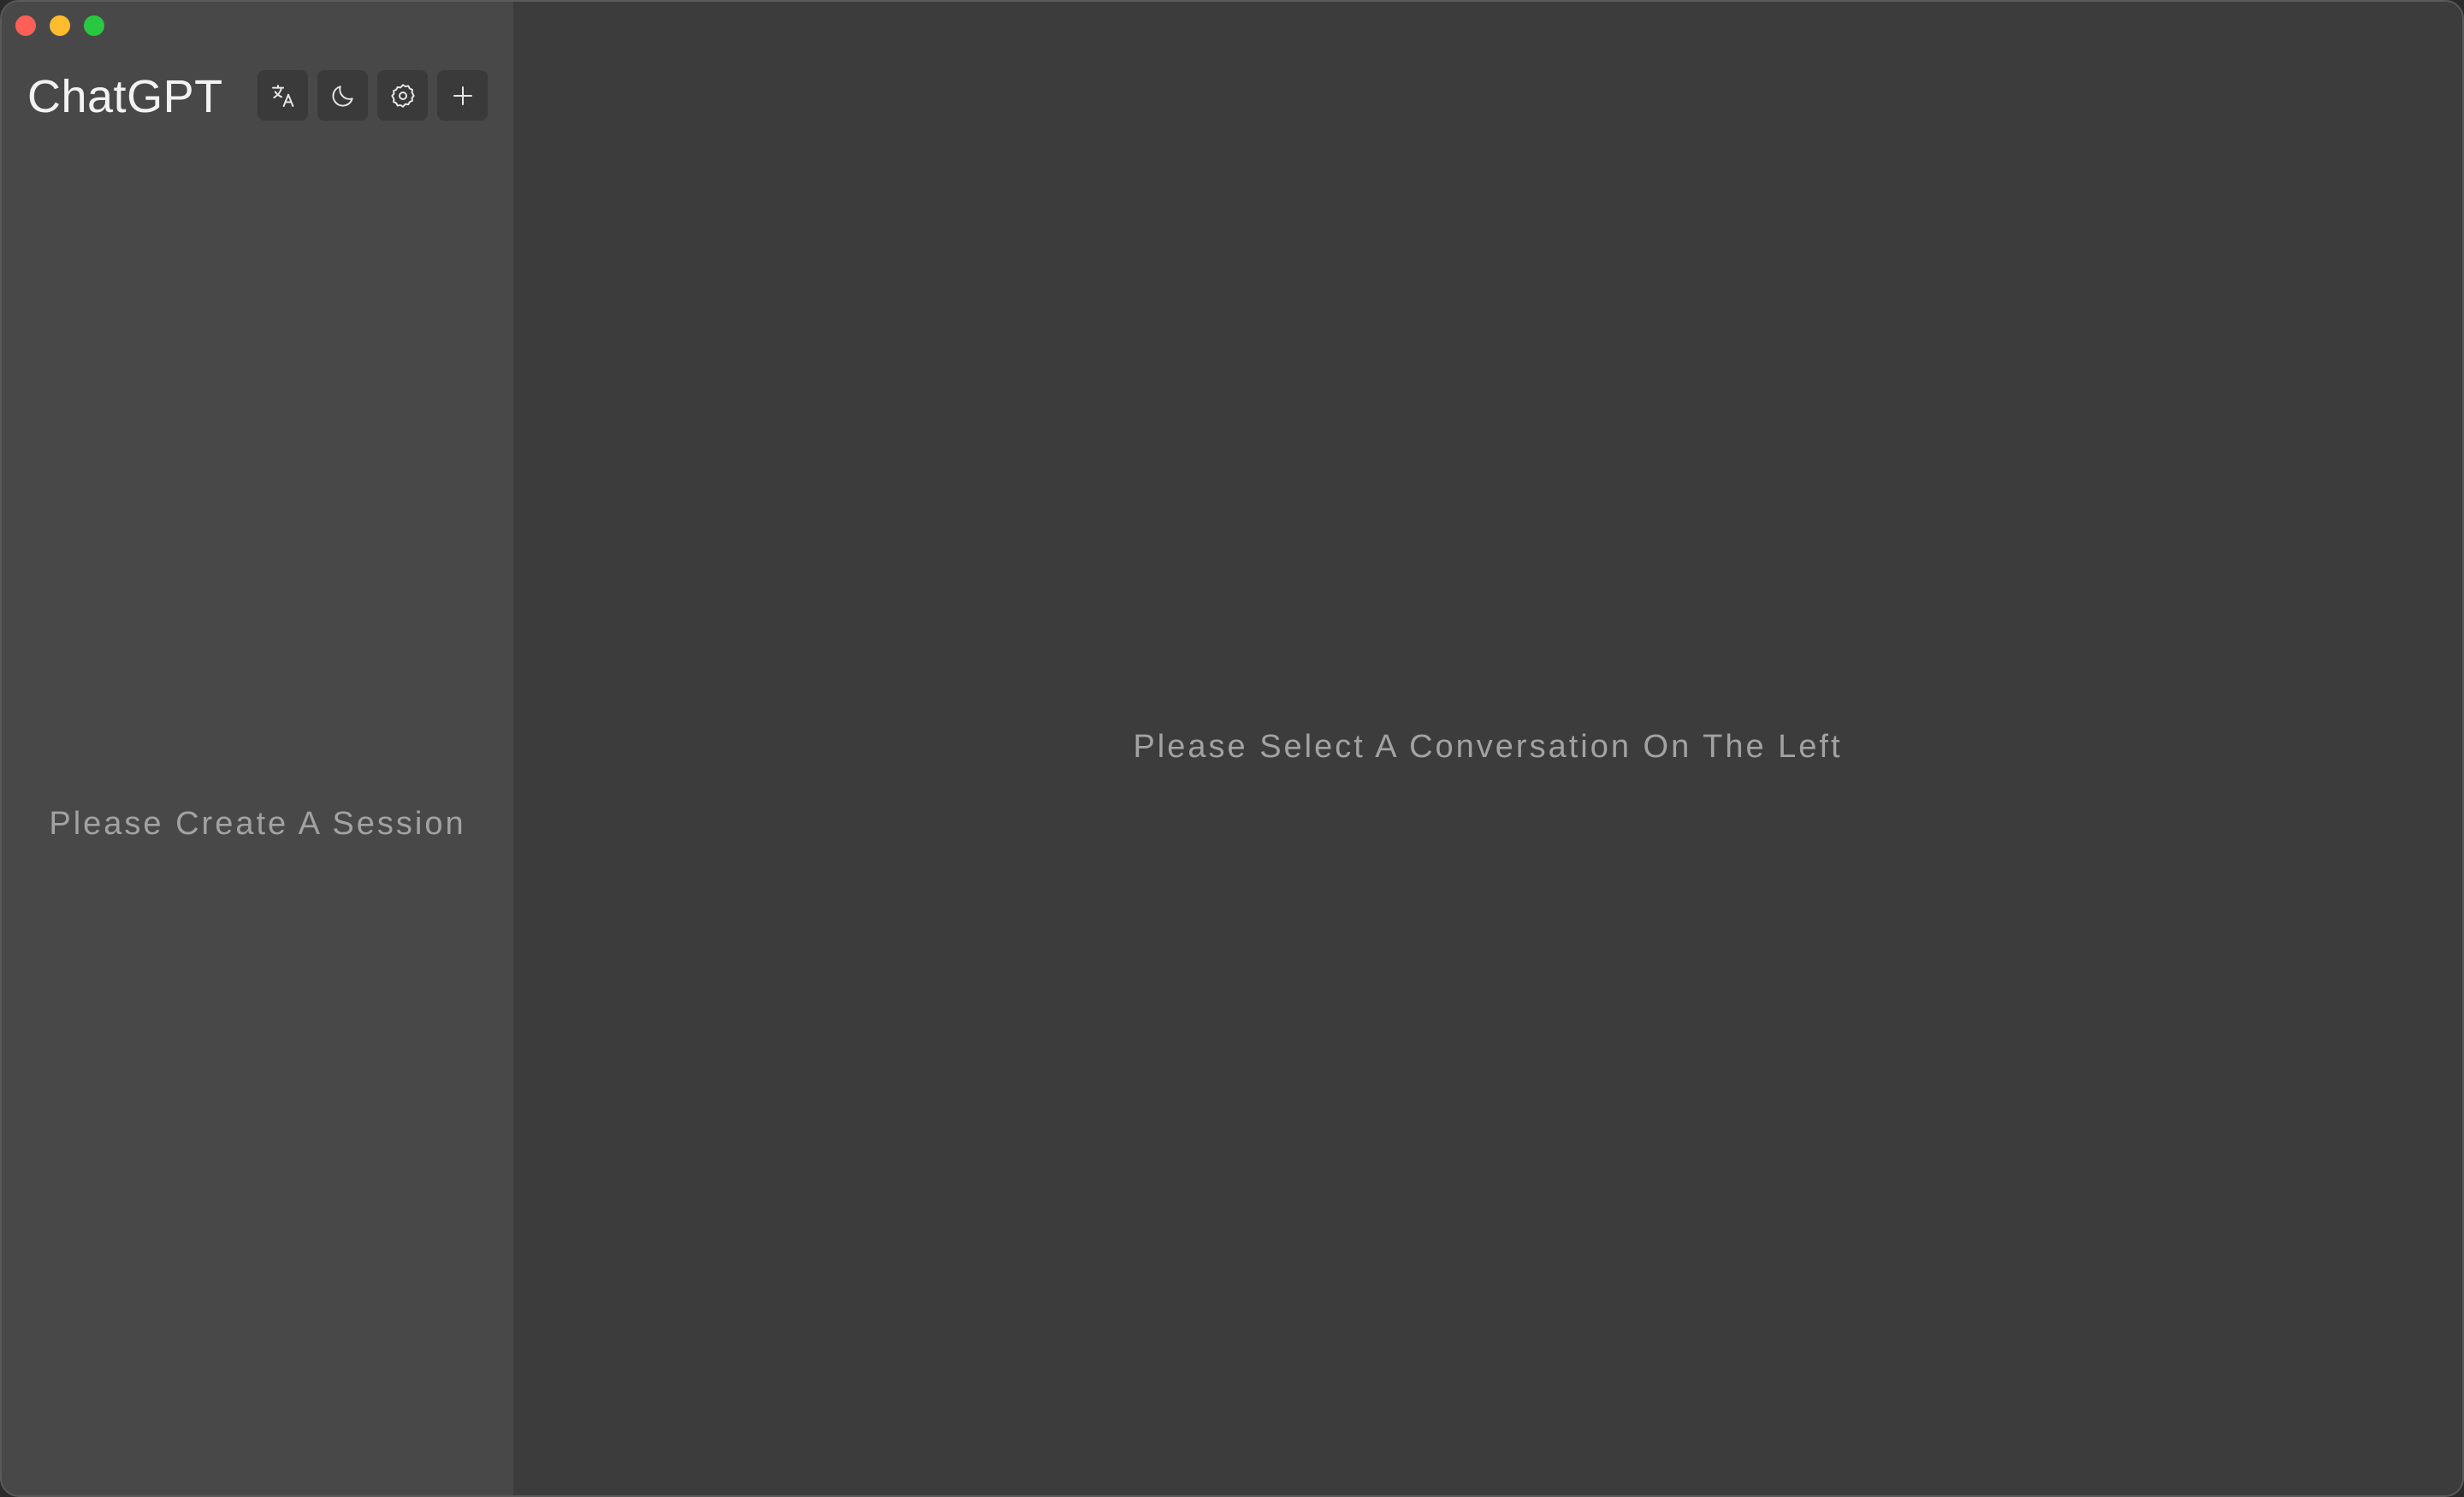 The width and height of the screenshot is (2464, 1497). Describe the element at coordinates (94, 25) in the screenshot. I see `maximize-window-button` at that location.